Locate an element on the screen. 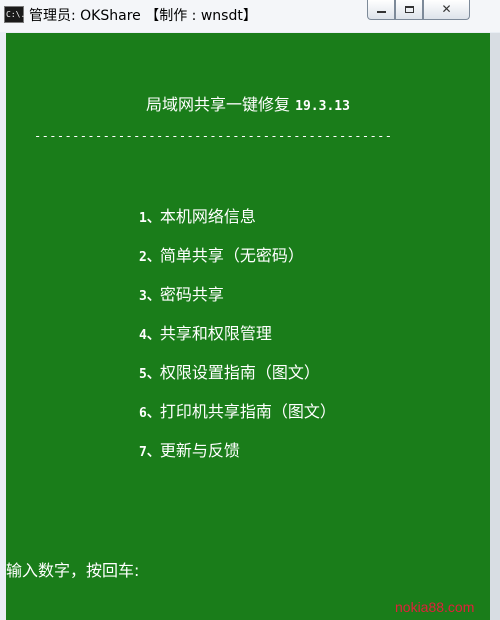 Image resolution: width=500 pixels, height=620 pixels. menu-item-number: 2、 is located at coordinates (149, 257).